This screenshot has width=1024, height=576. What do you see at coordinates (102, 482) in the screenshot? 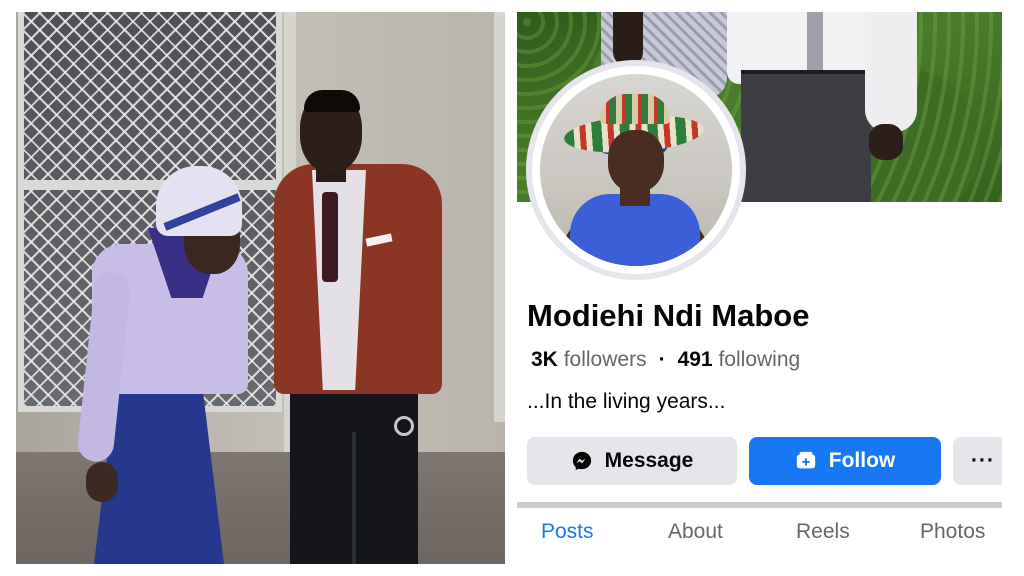
I see `hand` at bounding box center [102, 482].